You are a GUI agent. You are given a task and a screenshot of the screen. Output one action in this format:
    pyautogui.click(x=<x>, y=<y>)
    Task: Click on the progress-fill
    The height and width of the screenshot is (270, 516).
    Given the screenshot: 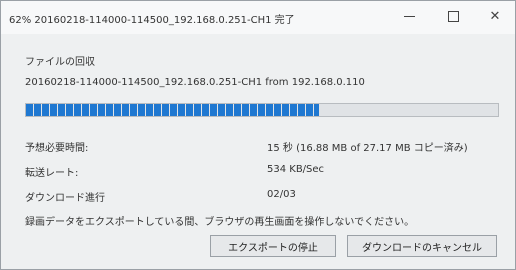 What is the action you would take?
    pyautogui.click(x=172, y=110)
    